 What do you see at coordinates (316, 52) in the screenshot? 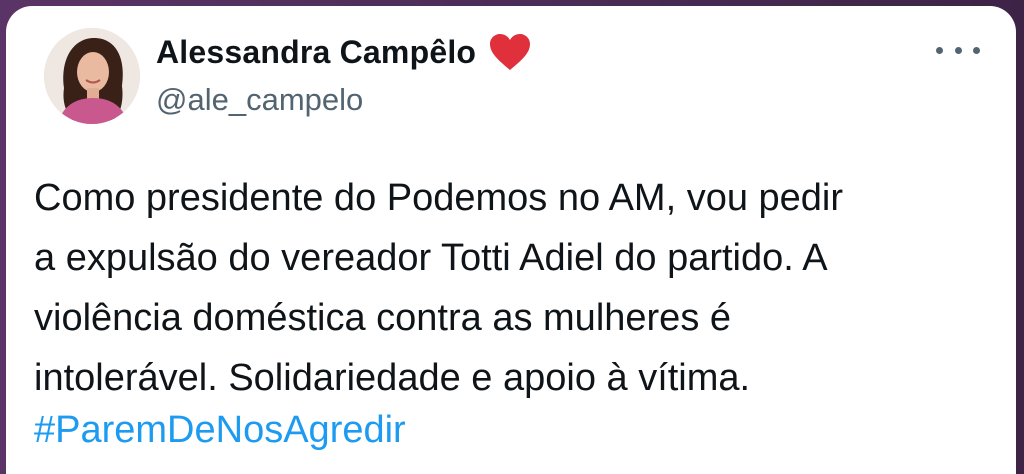
I see `author-display-name: Alessandra Campêlo` at bounding box center [316, 52].